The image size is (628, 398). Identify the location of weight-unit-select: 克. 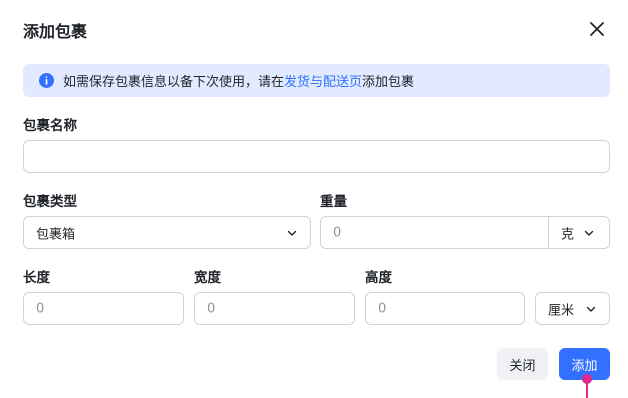
(567, 232).